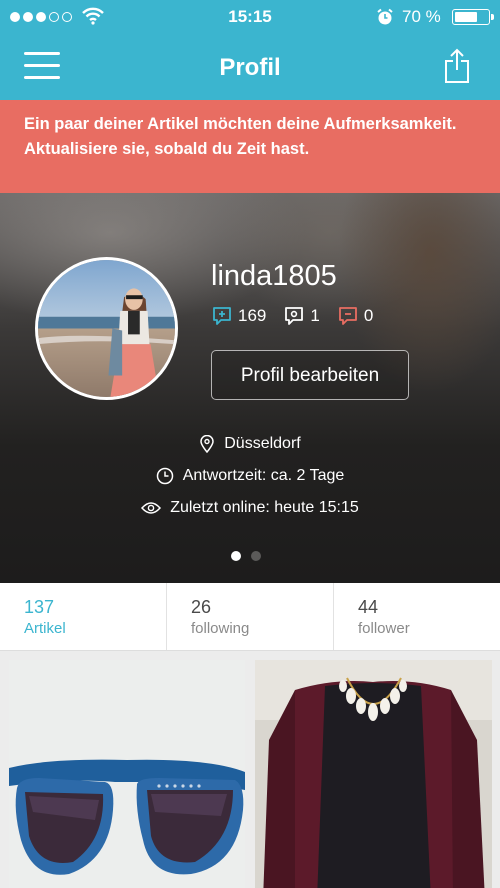 This screenshot has width=500, height=888. I want to click on tab-follower-label: follower, so click(384, 628).